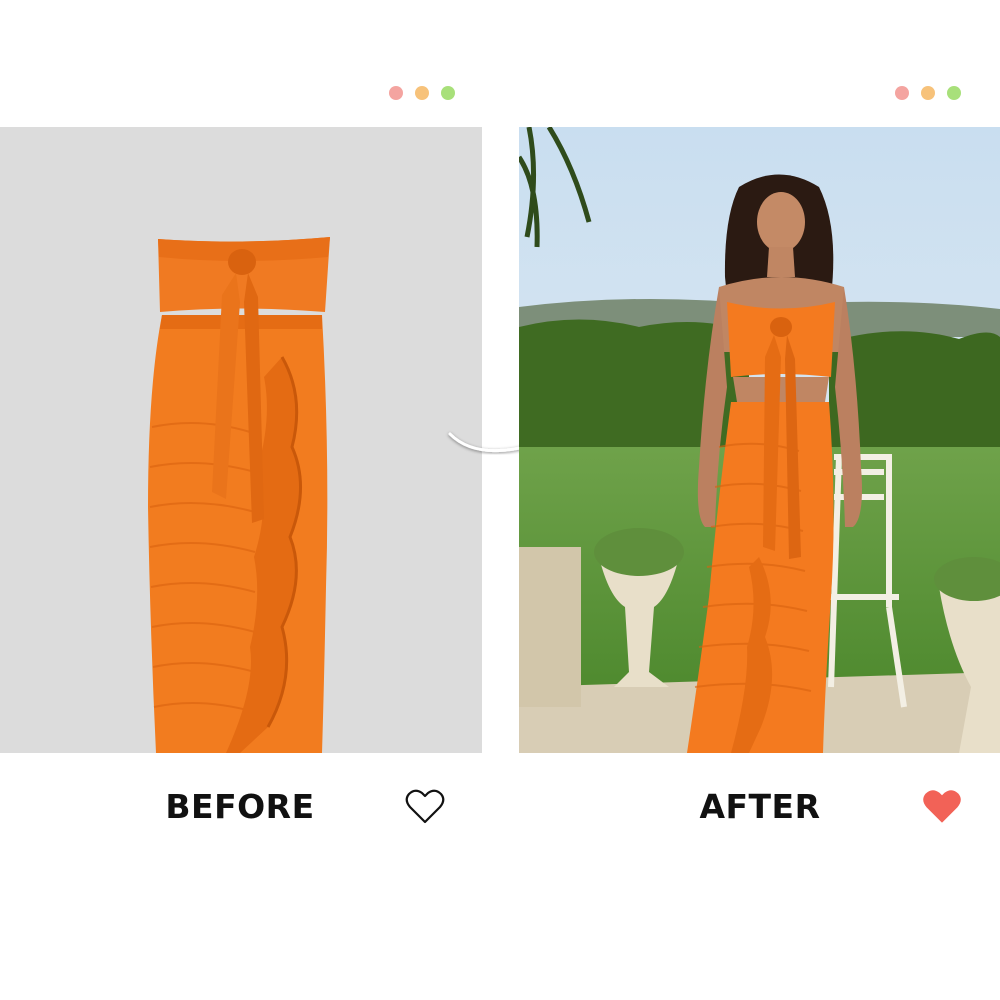  I want to click on heart-outline-icon, so click(425, 806).